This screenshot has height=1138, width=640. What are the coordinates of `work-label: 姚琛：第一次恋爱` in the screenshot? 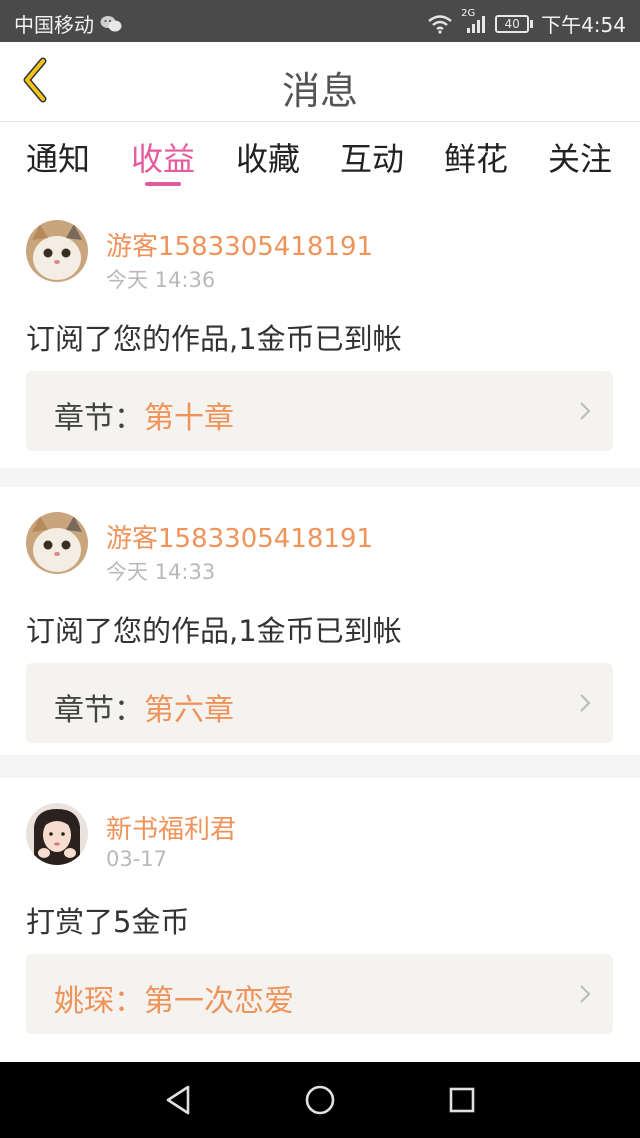 It's located at (174, 998).